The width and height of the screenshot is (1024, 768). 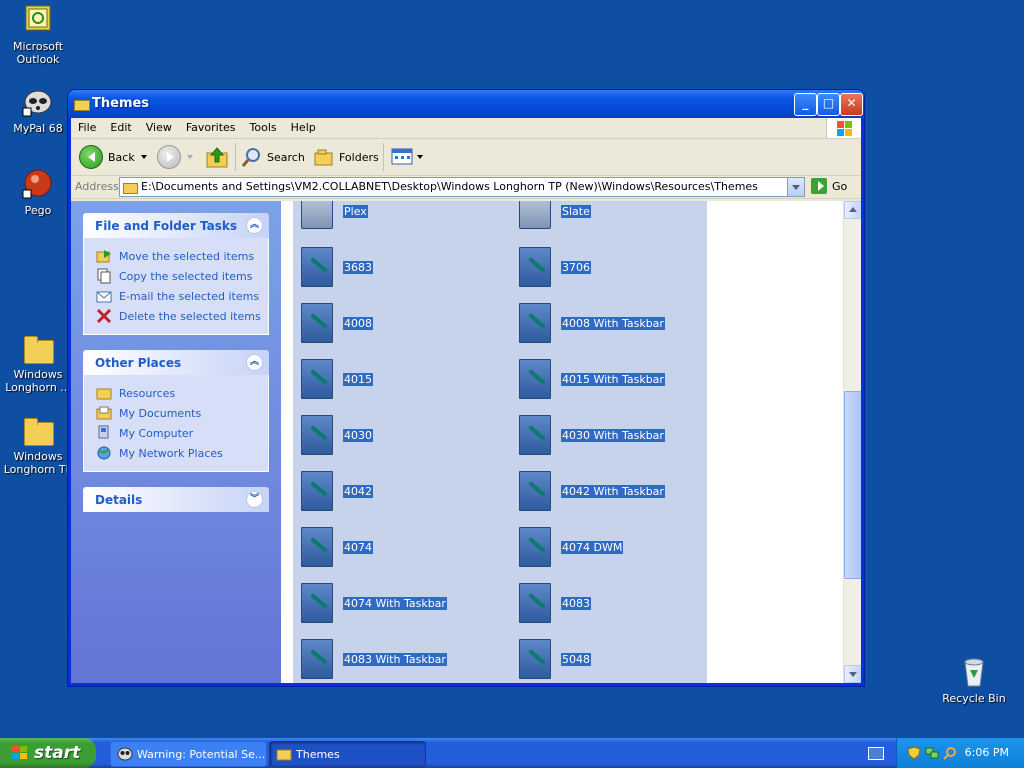 What do you see at coordinates (466, 104) in the screenshot?
I see `title-bar: Themes _ □ ✕` at bounding box center [466, 104].